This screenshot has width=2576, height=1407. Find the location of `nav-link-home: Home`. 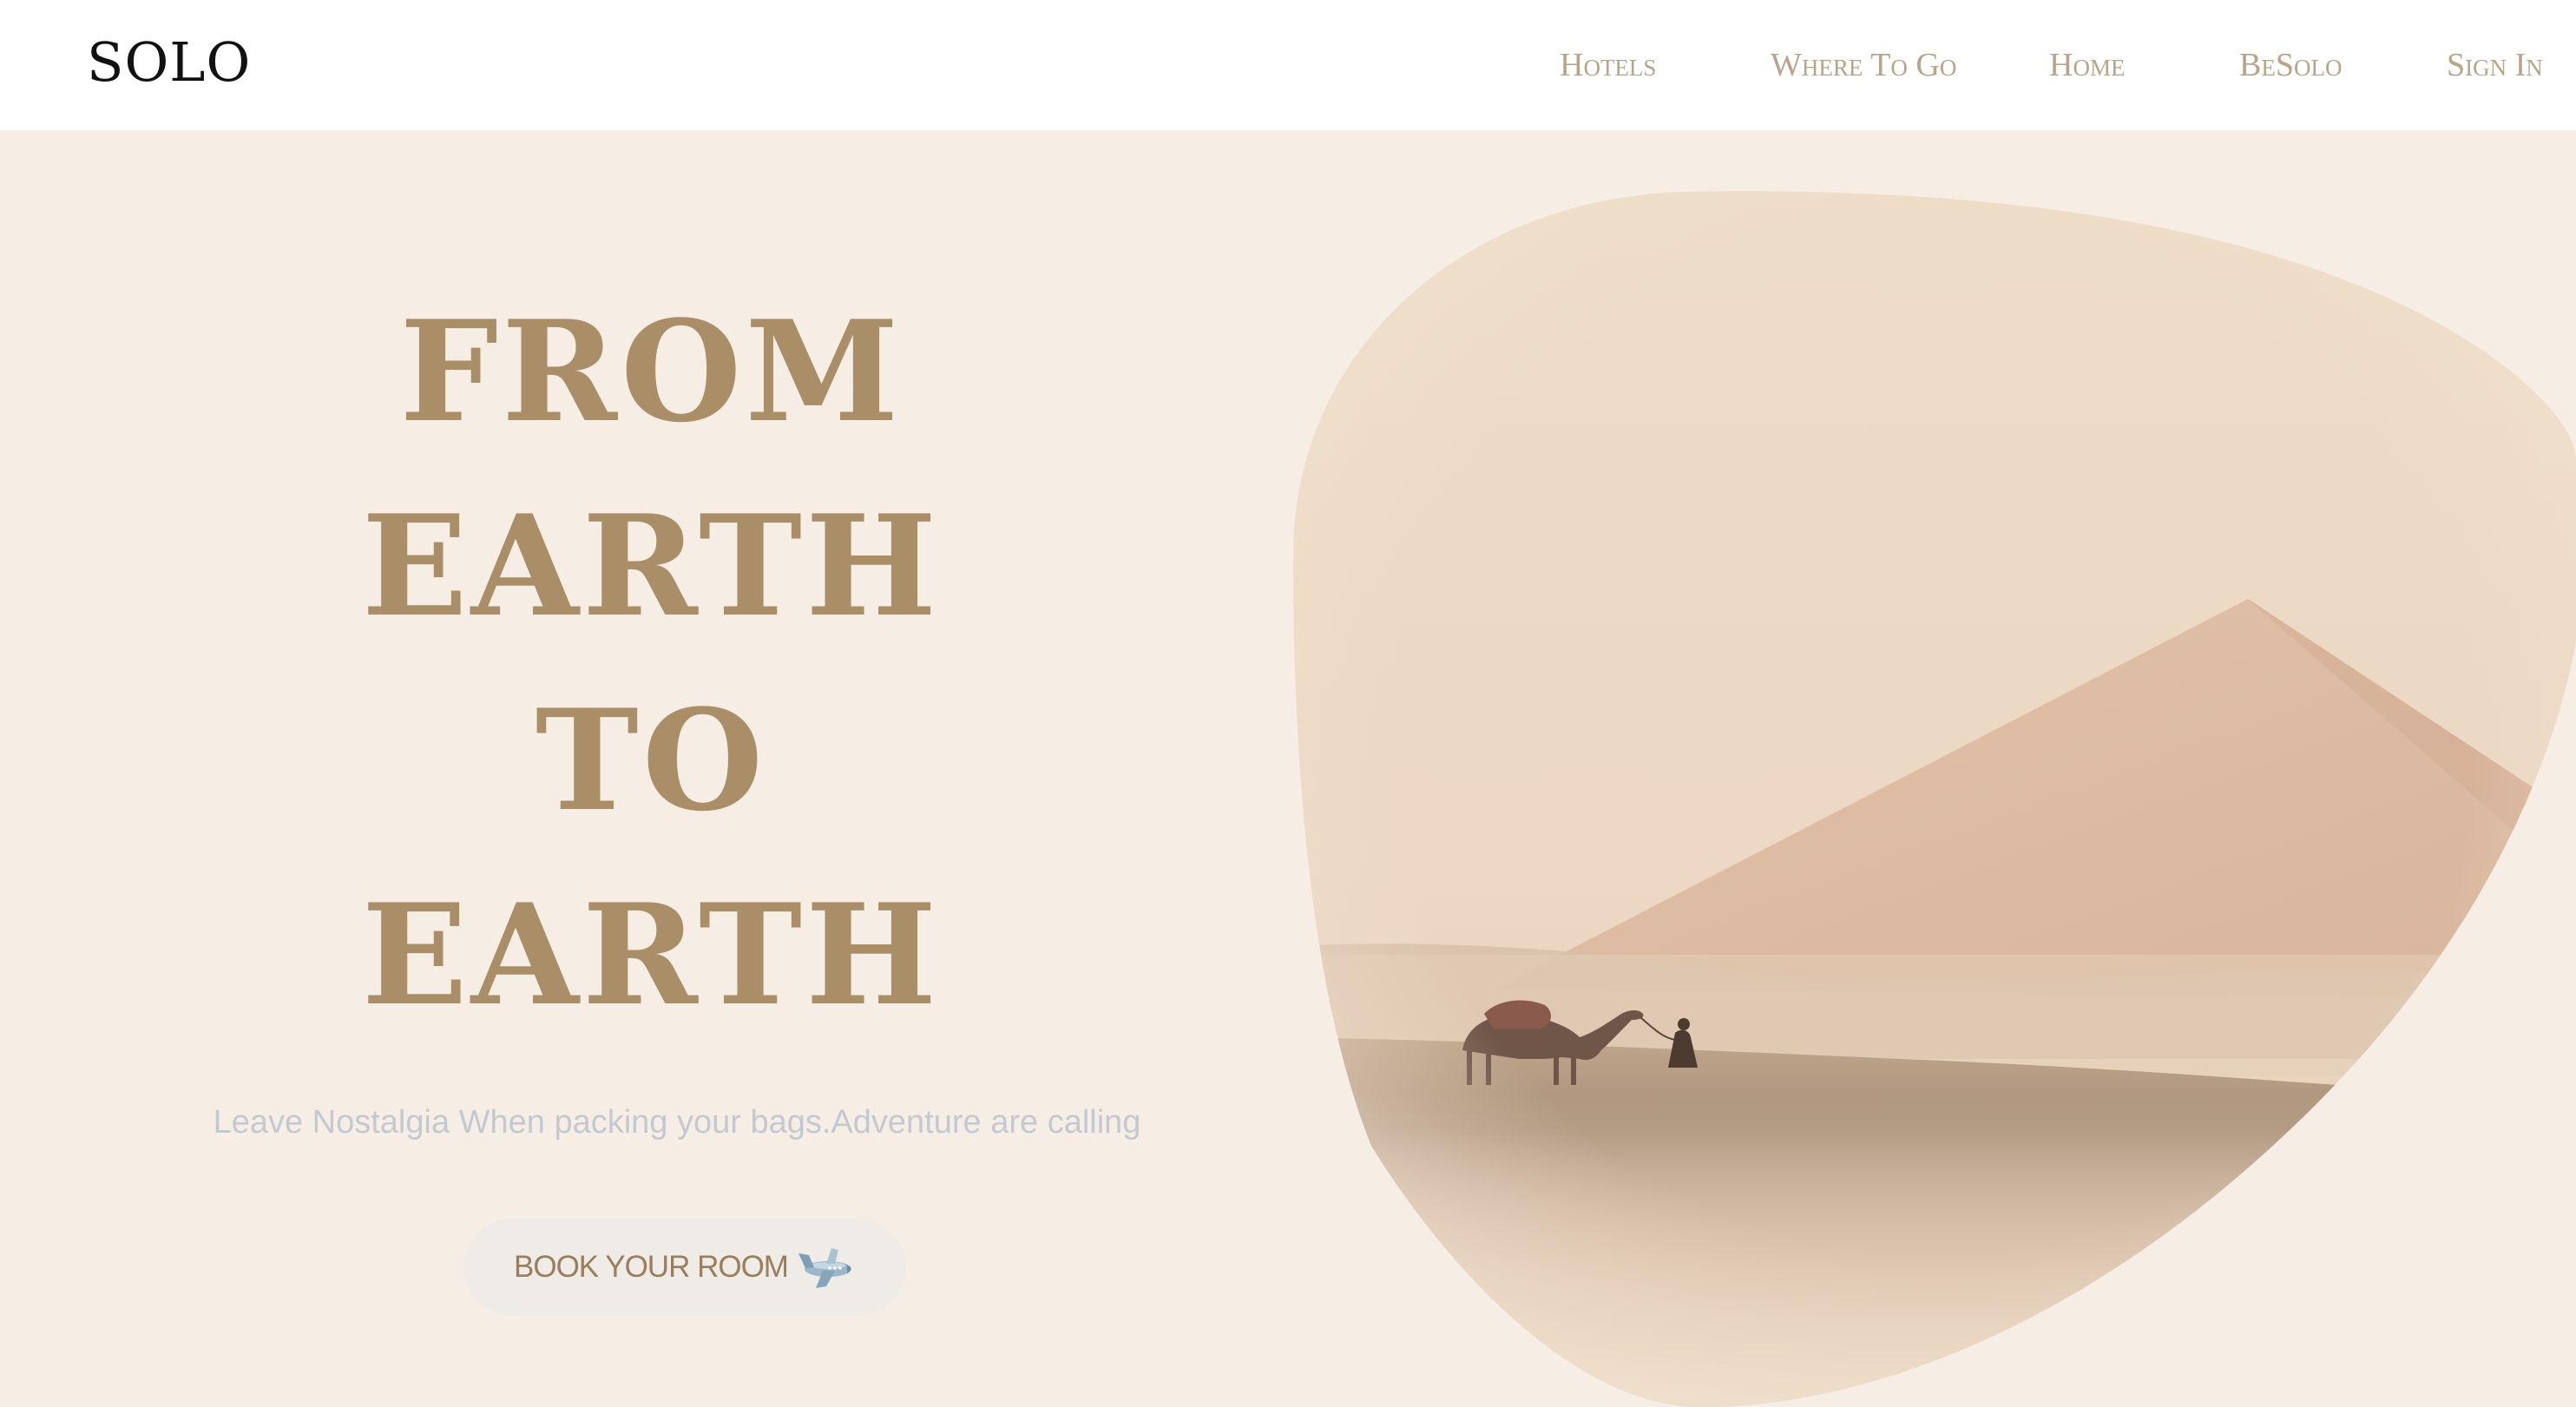

nav-link-home: Home is located at coordinates (2087, 65).